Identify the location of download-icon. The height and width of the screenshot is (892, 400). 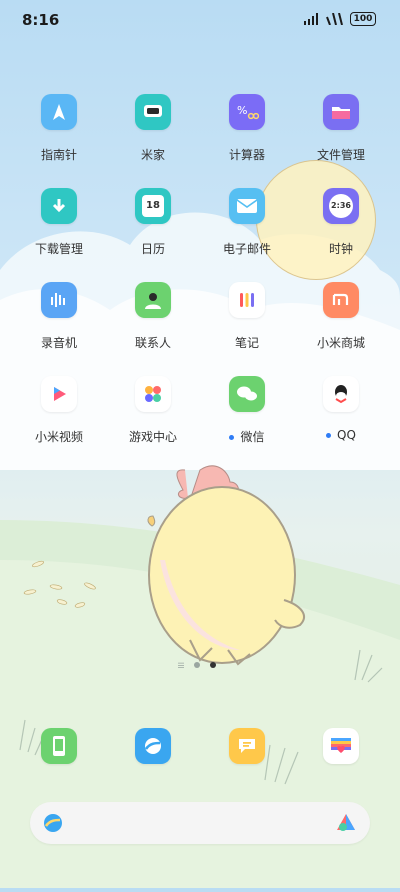
(59, 206).